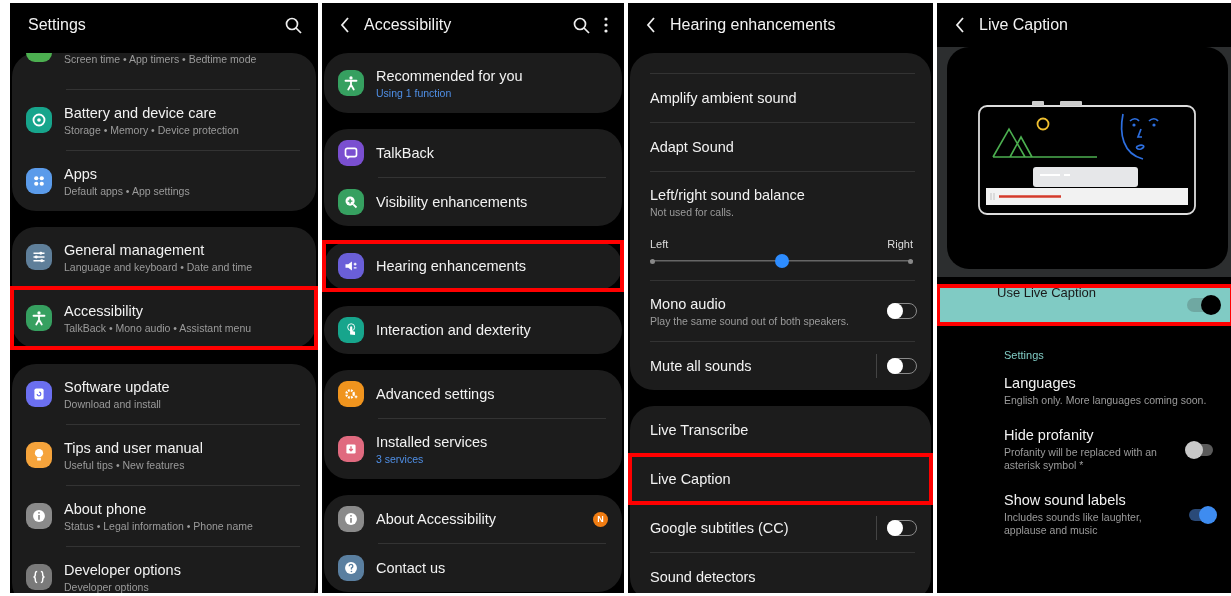 This screenshot has height=596, width=1231. Describe the element at coordinates (692, 211) in the screenshot. I see `item-subtitle: Not used for calls.` at that location.